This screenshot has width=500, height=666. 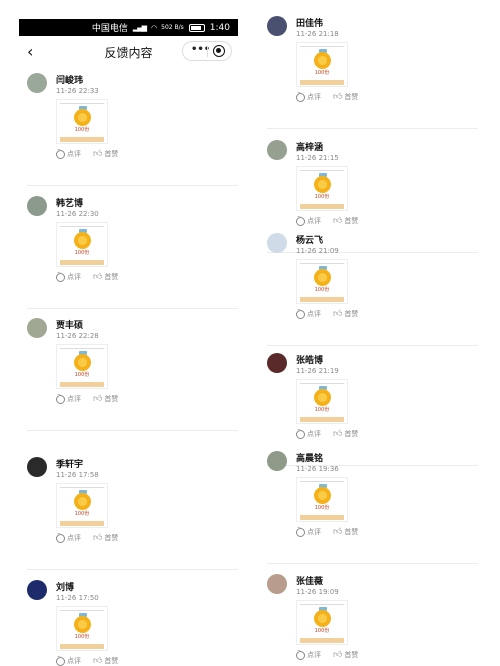 I want to click on user-name: 田佳伟, so click(x=310, y=24).